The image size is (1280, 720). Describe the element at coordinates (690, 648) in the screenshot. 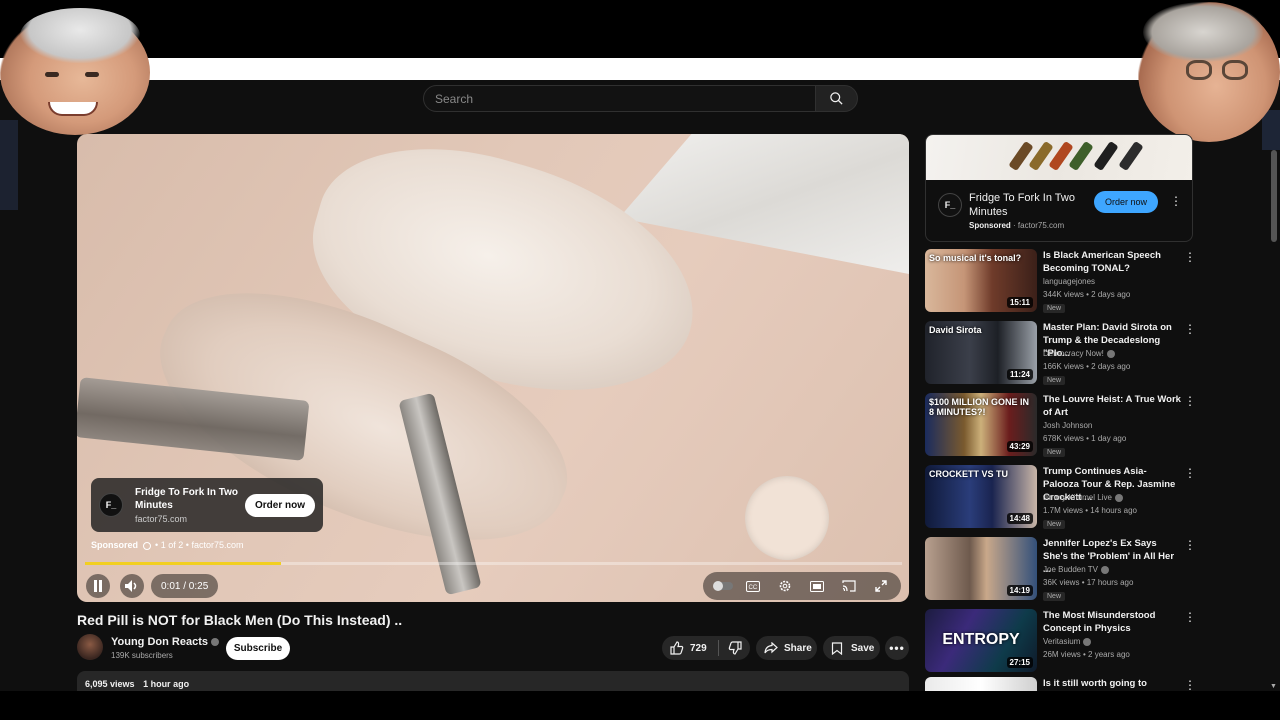

I see `like-button: 729` at that location.